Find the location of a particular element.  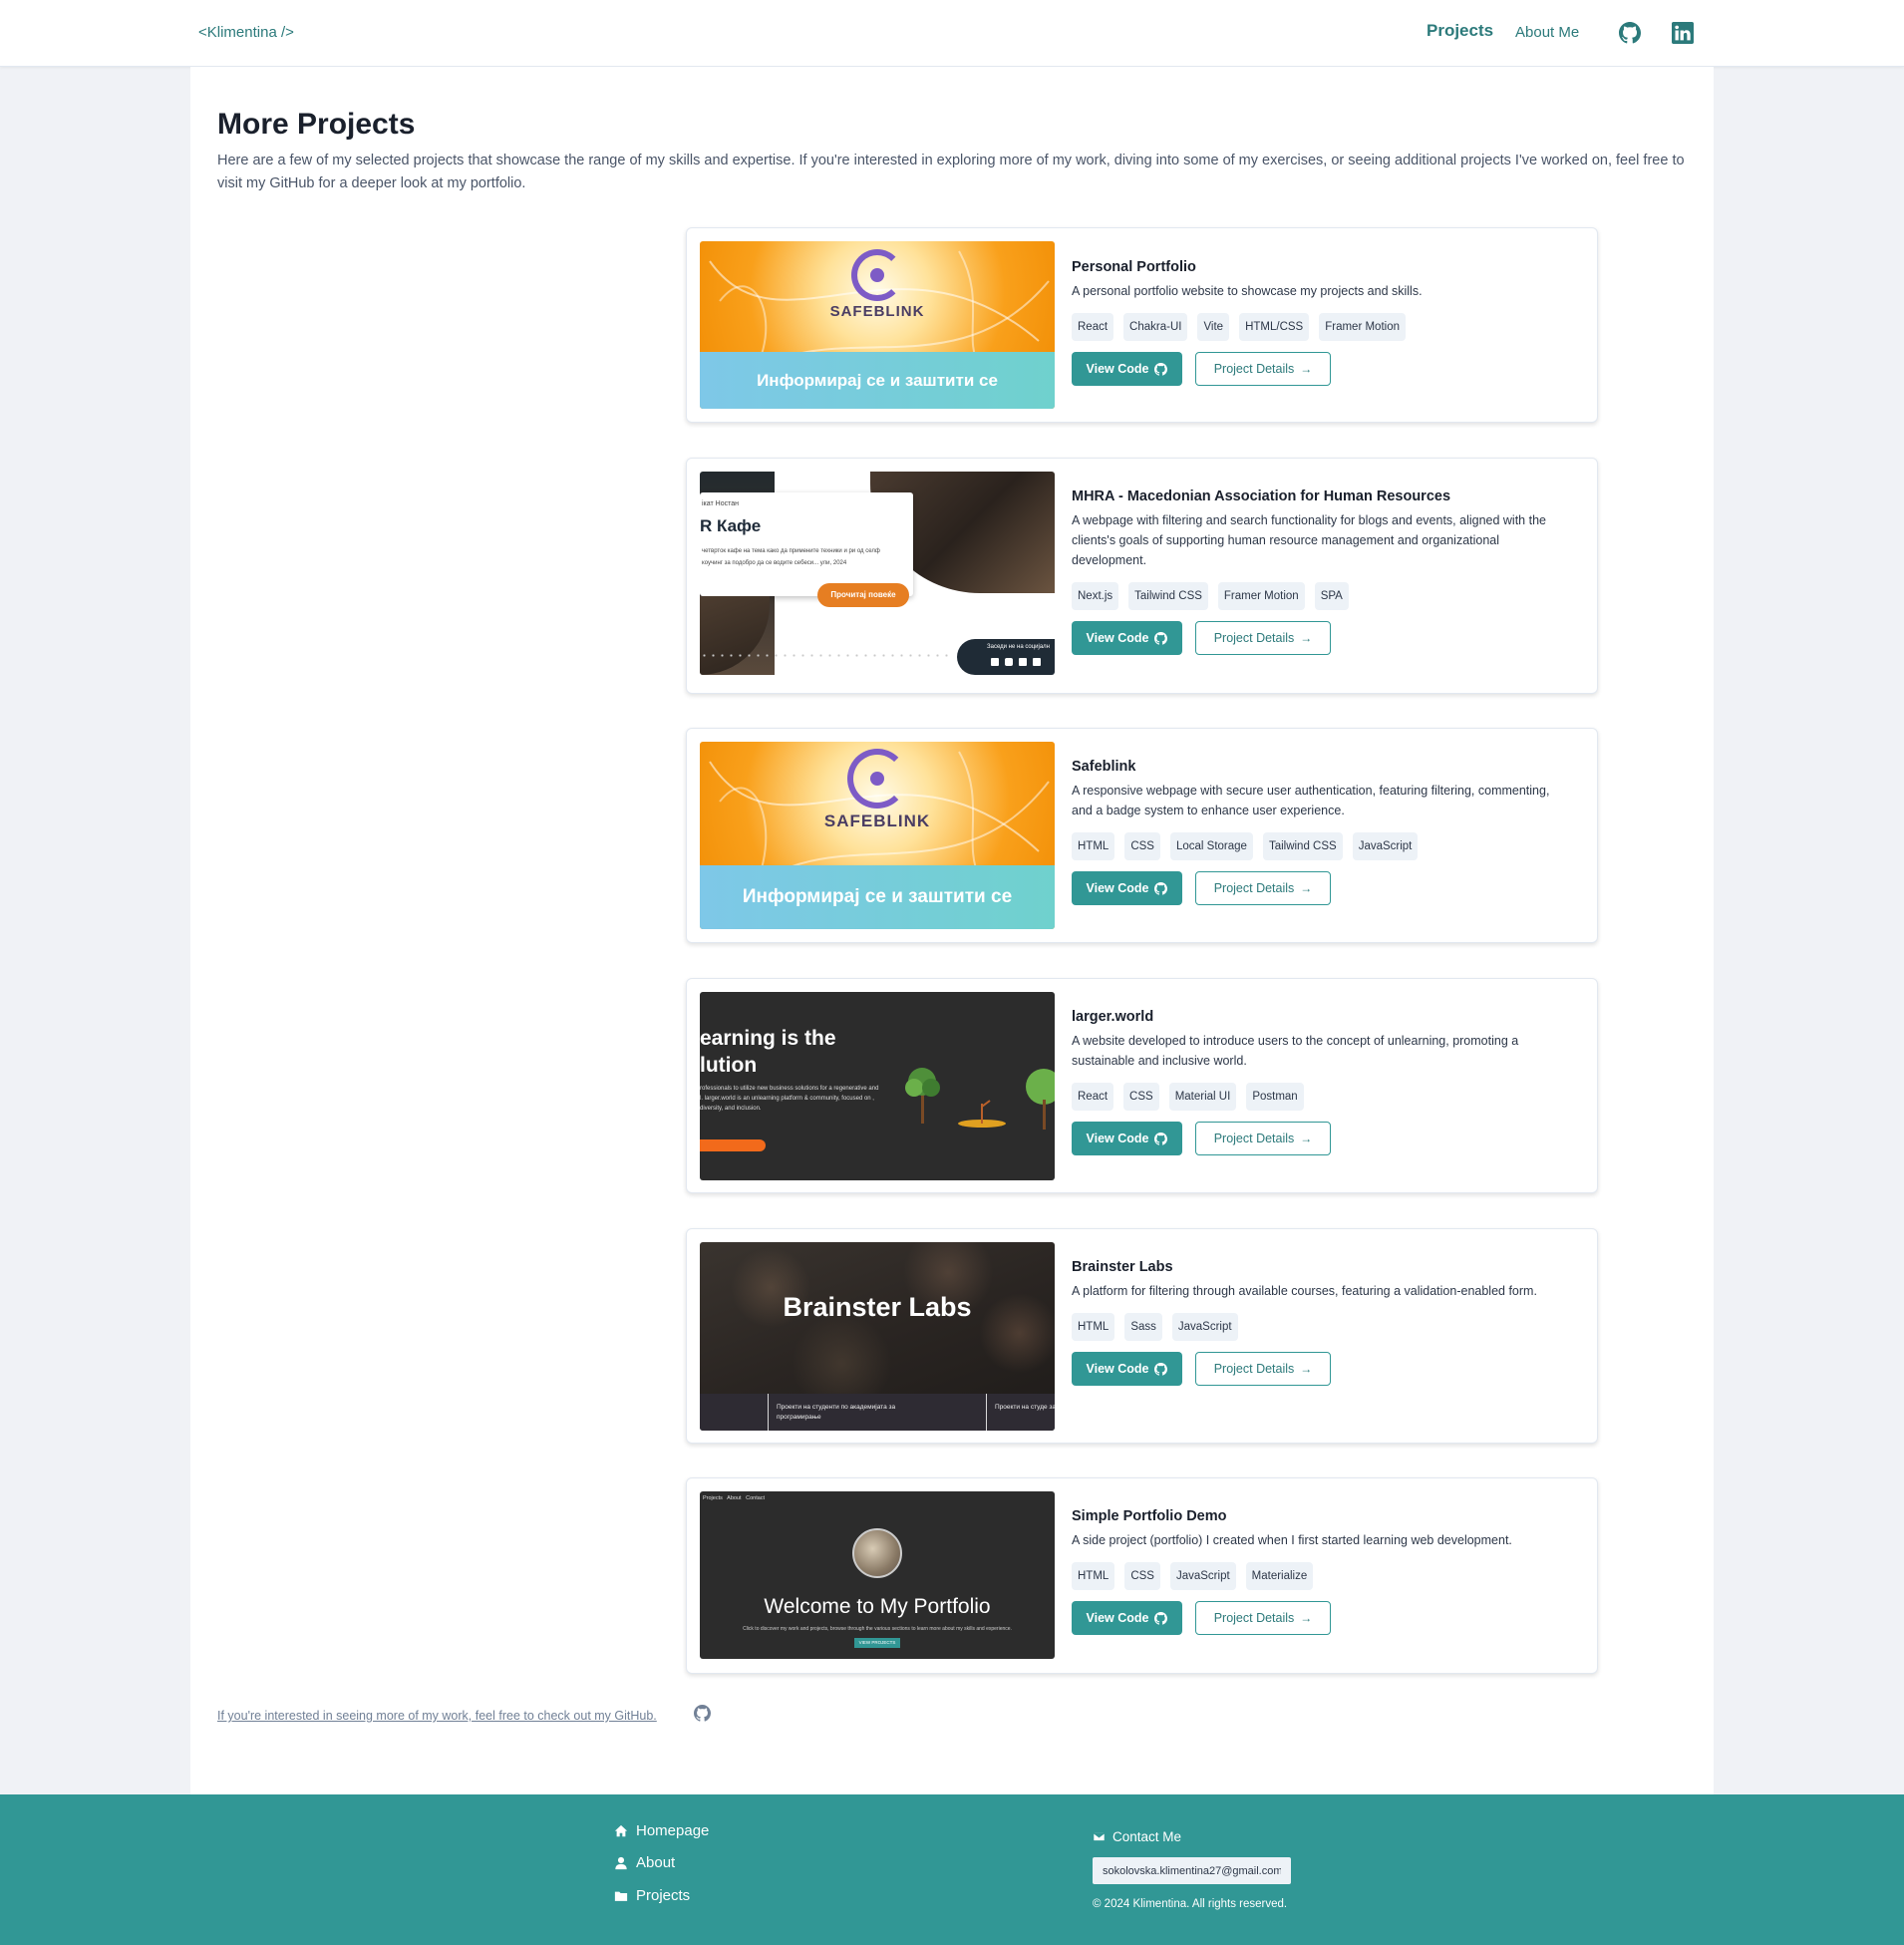

tag: Next.js is located at coordinates (1095, 596).